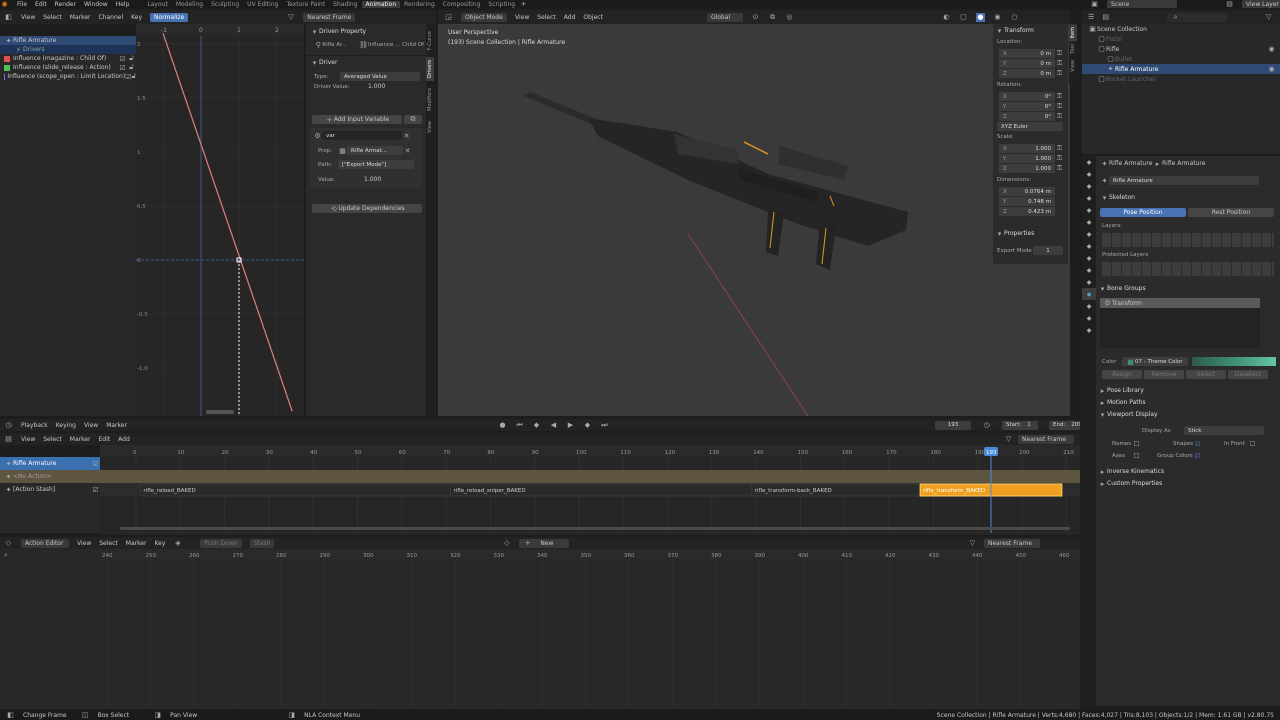  Describe the element at coordinates (1027, 106) in the screenshot. I see `rotation-y-field: Y 0°` at that location.